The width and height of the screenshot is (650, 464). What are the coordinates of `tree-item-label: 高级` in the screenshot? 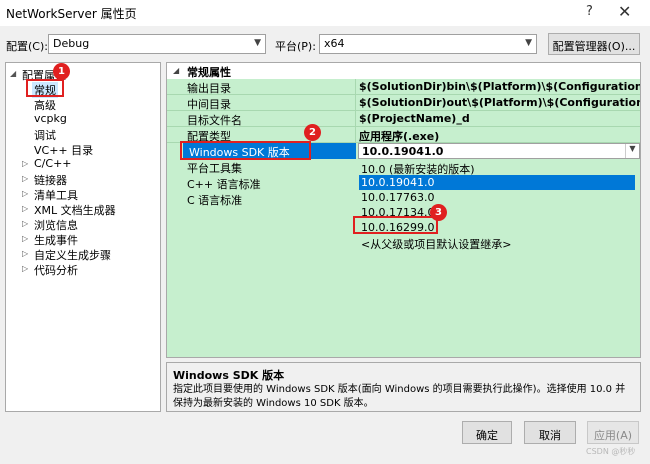 It's located at (45, 105).